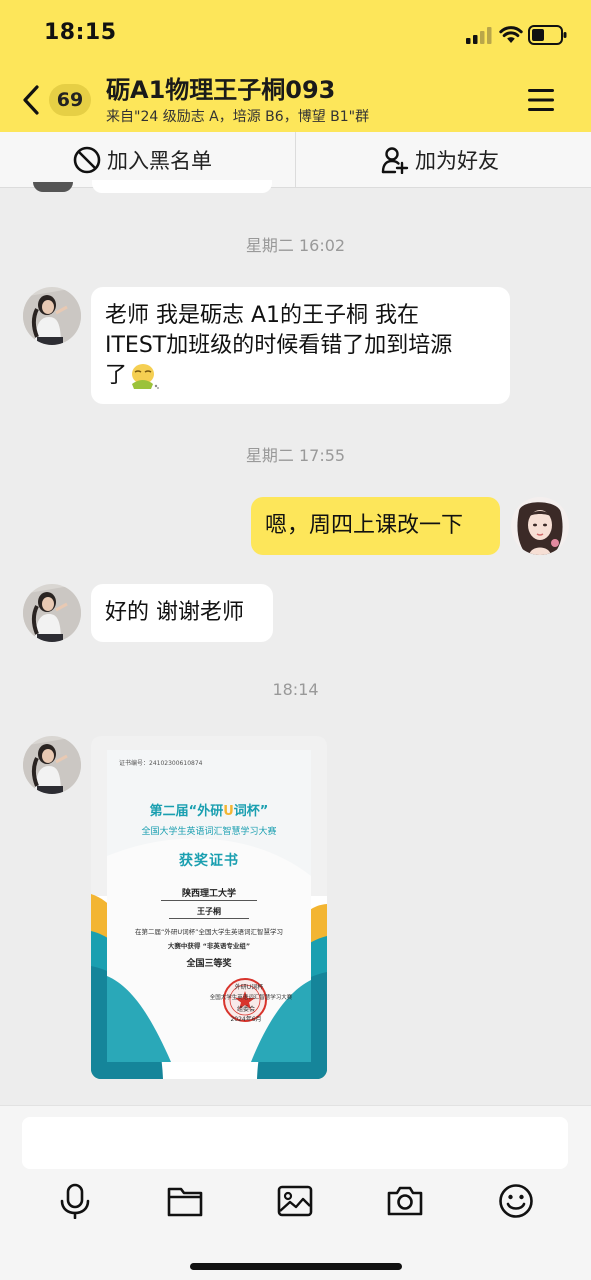 This screenshot has height=1280, width=591. What do you see at coordinates (296, 1266) in the screenshot?
I see `home-indicator` at bounding box center [296, 1266].